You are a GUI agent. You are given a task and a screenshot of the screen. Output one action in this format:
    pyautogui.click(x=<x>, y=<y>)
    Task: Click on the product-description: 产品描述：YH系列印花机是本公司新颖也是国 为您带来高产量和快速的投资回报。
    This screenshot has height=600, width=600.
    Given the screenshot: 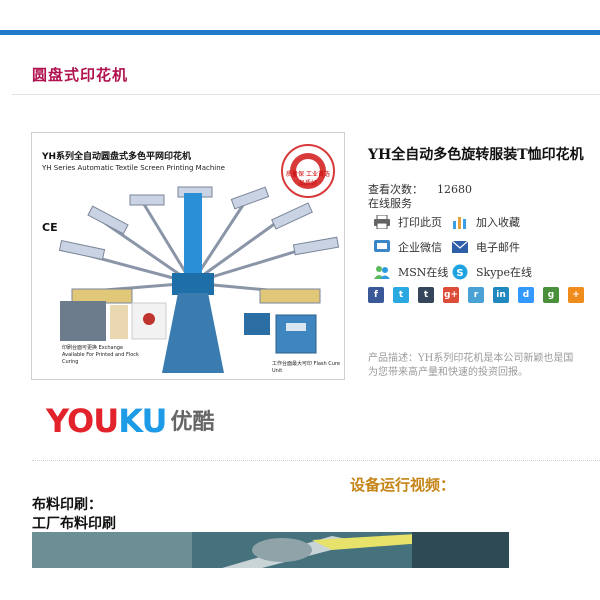 What is the action you would take?
    pyautogui.click(x=470, y=366)
    